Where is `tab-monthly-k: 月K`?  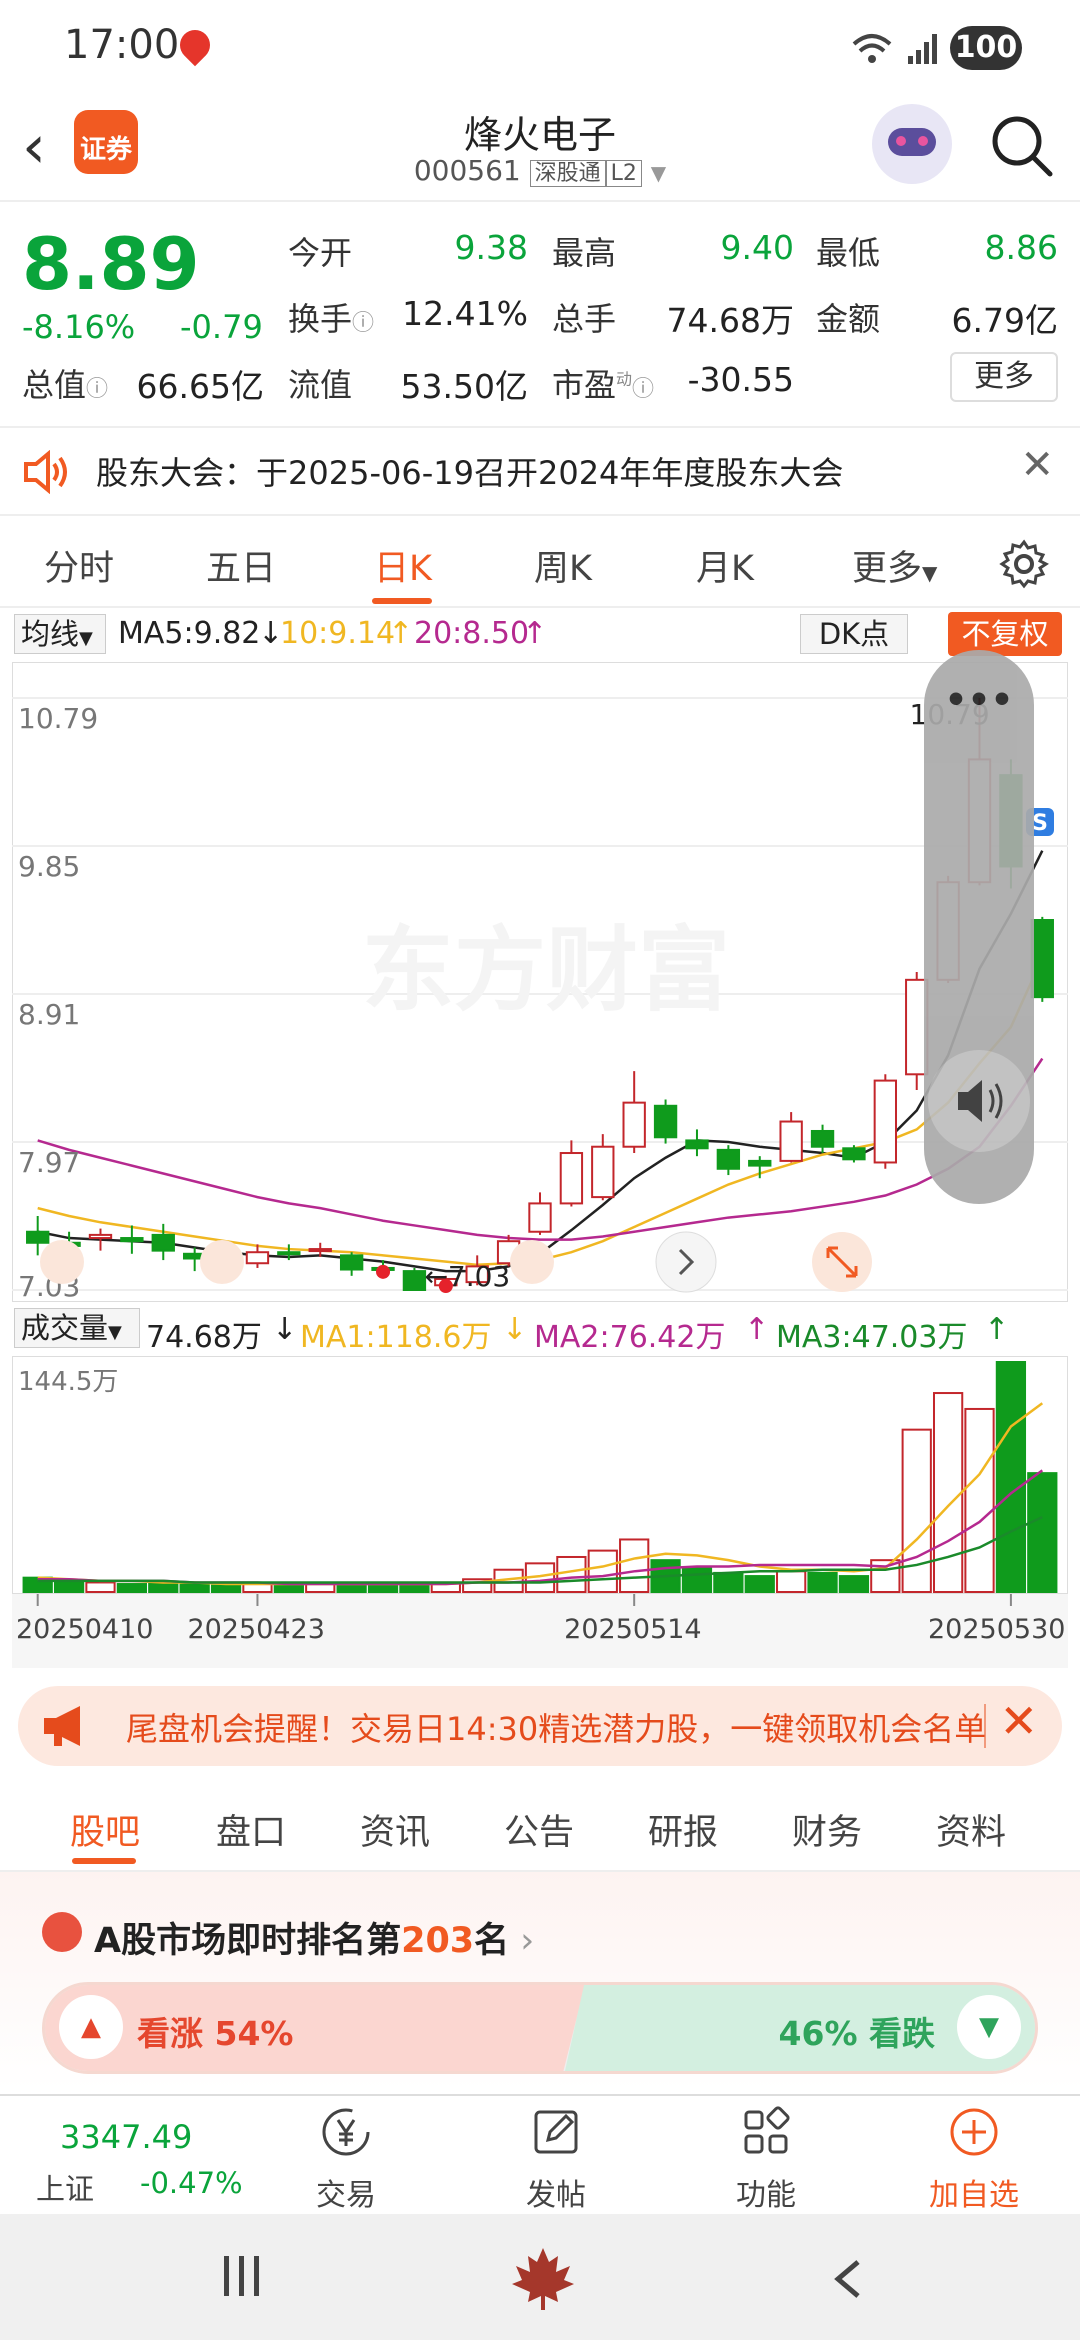 tab-monthly-k: 月K is located at coordinates (725, 565).